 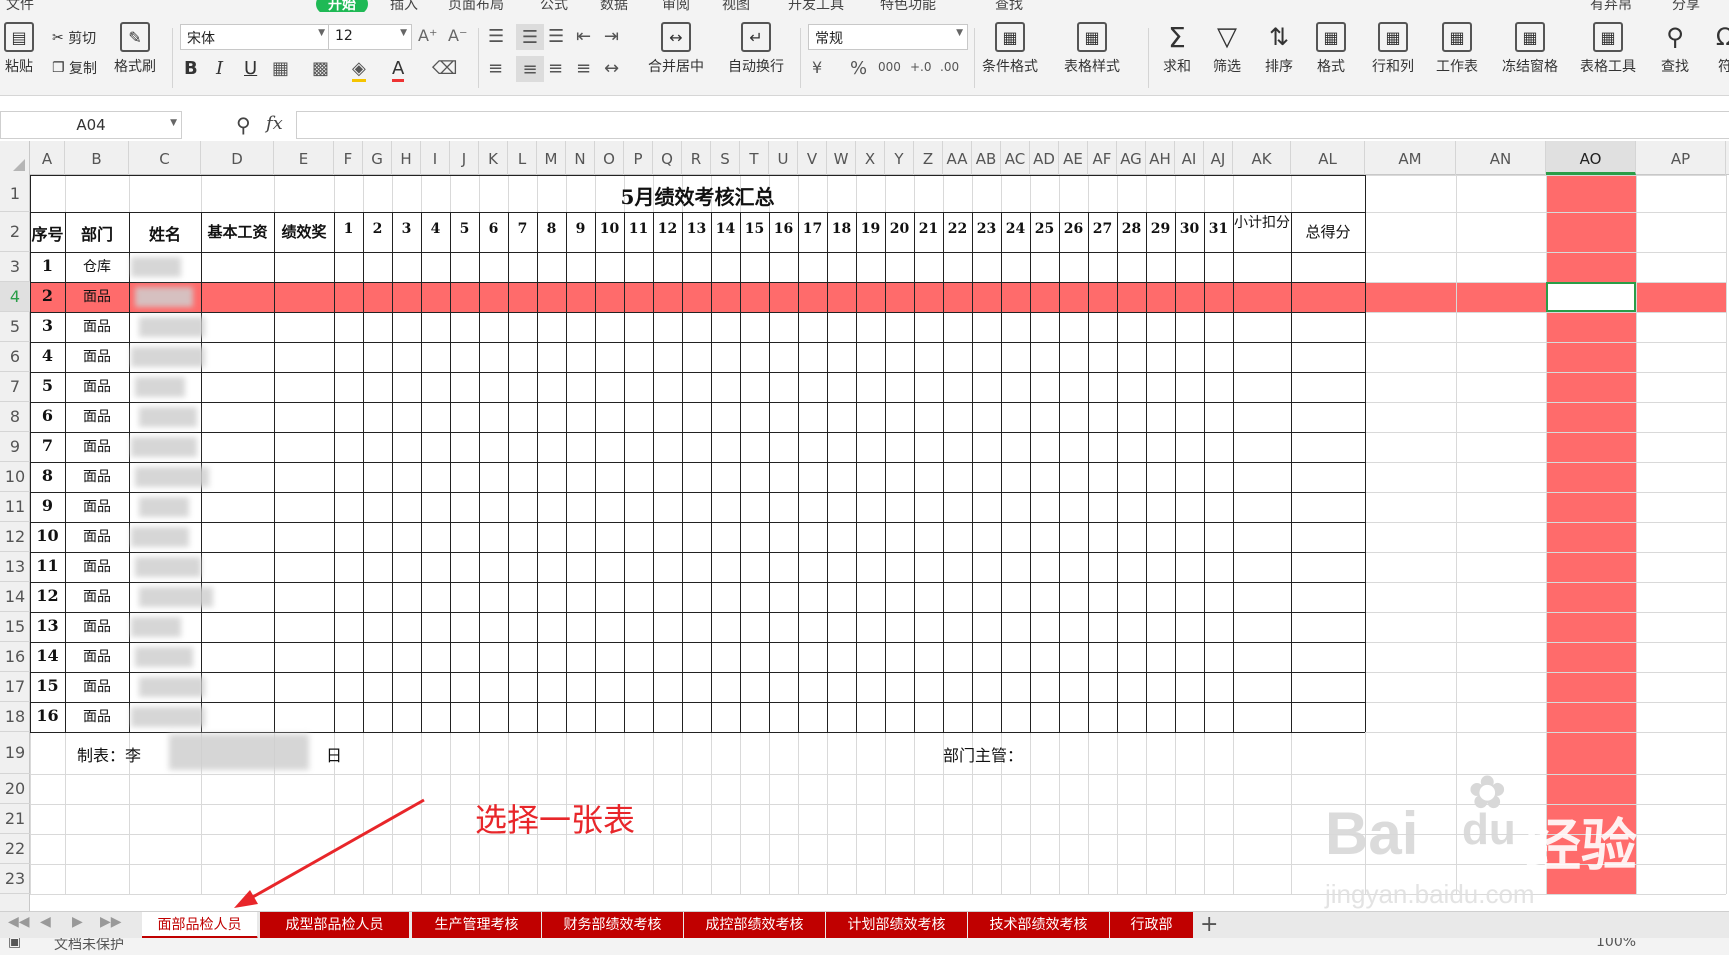 What do you see at coordinates (676, 49) in the screenshot?
I see `merge-center-button: ↔ 合并居中` at bounding box center [676, 49].